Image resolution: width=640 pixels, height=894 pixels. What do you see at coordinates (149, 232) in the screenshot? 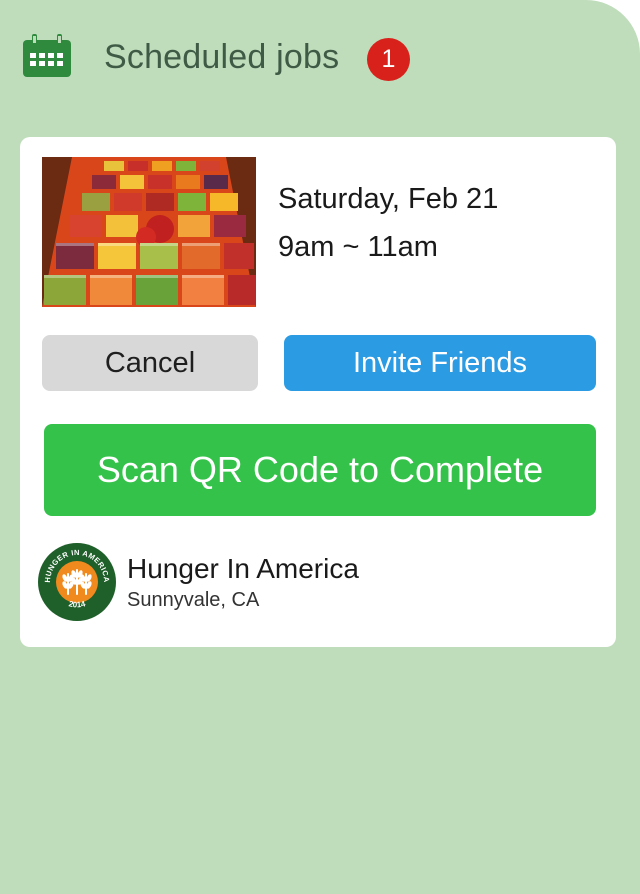
I see `fruit-tray-photo` at bounding box center [149, 232].